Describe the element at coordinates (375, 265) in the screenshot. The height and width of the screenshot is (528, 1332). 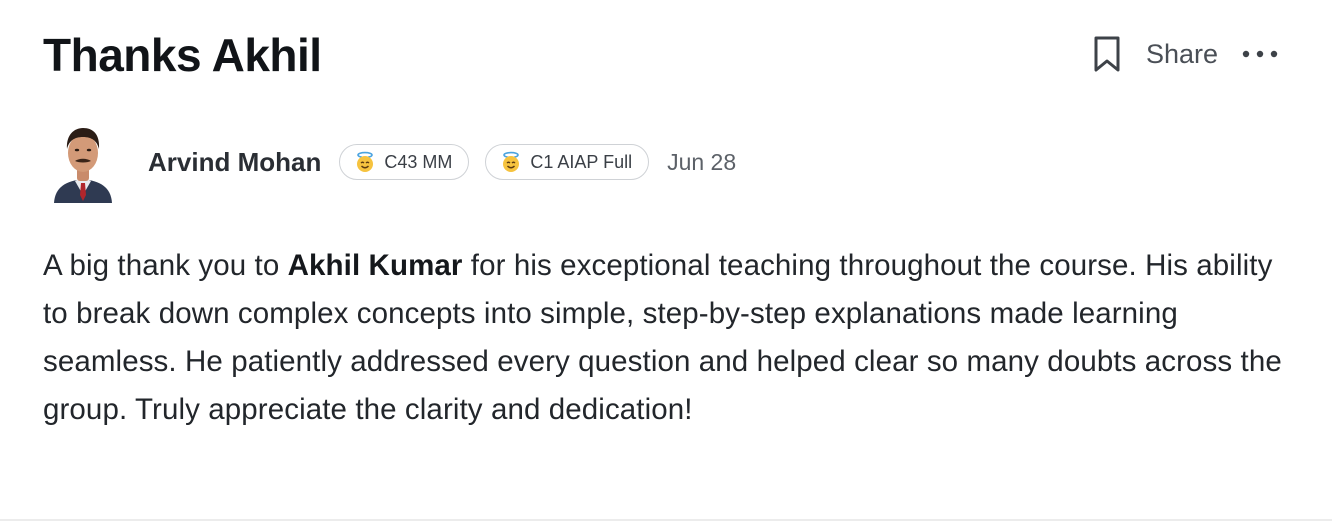
I see `mentioned-name: Akhil Kumar` at that location.